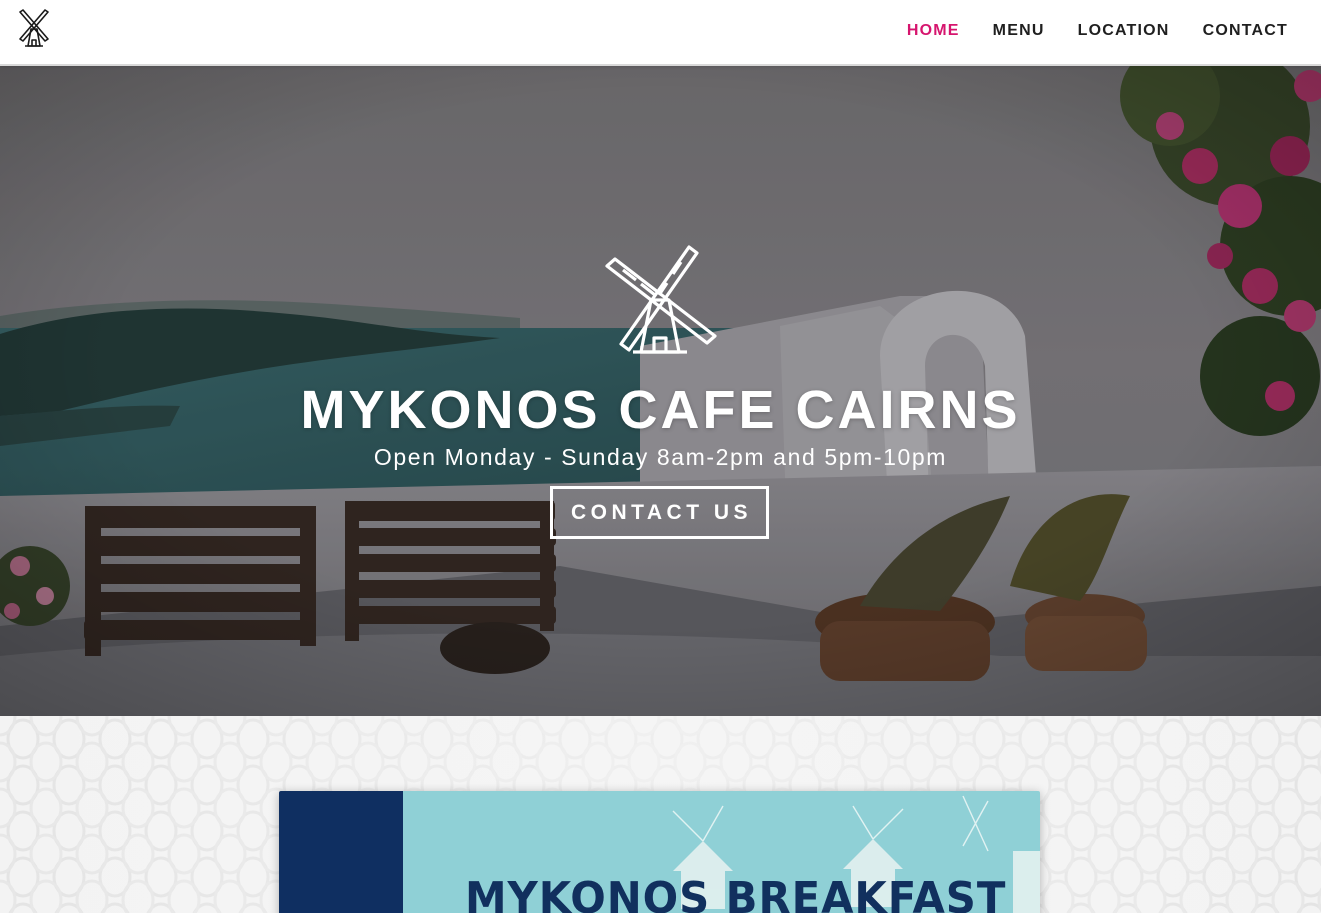 The height and width of the screenshot is (913, 1321). What do you see at coordinates (659, 852) in the screenshot?
I see `menu-card-image: MYKONOS BREAKFAST` at bounding box center [659, 852].